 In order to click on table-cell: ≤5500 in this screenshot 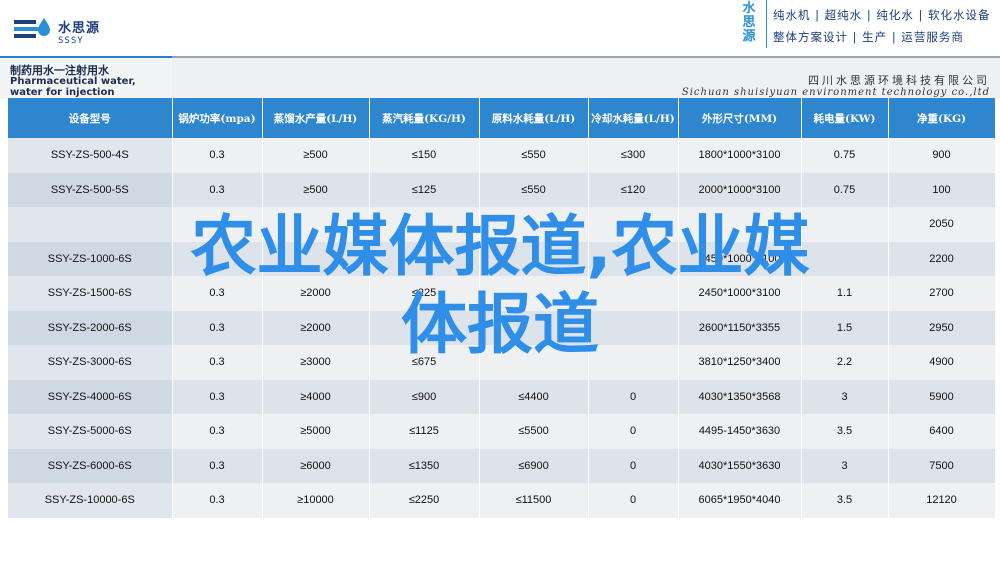, I will do `click(534, 431)`.